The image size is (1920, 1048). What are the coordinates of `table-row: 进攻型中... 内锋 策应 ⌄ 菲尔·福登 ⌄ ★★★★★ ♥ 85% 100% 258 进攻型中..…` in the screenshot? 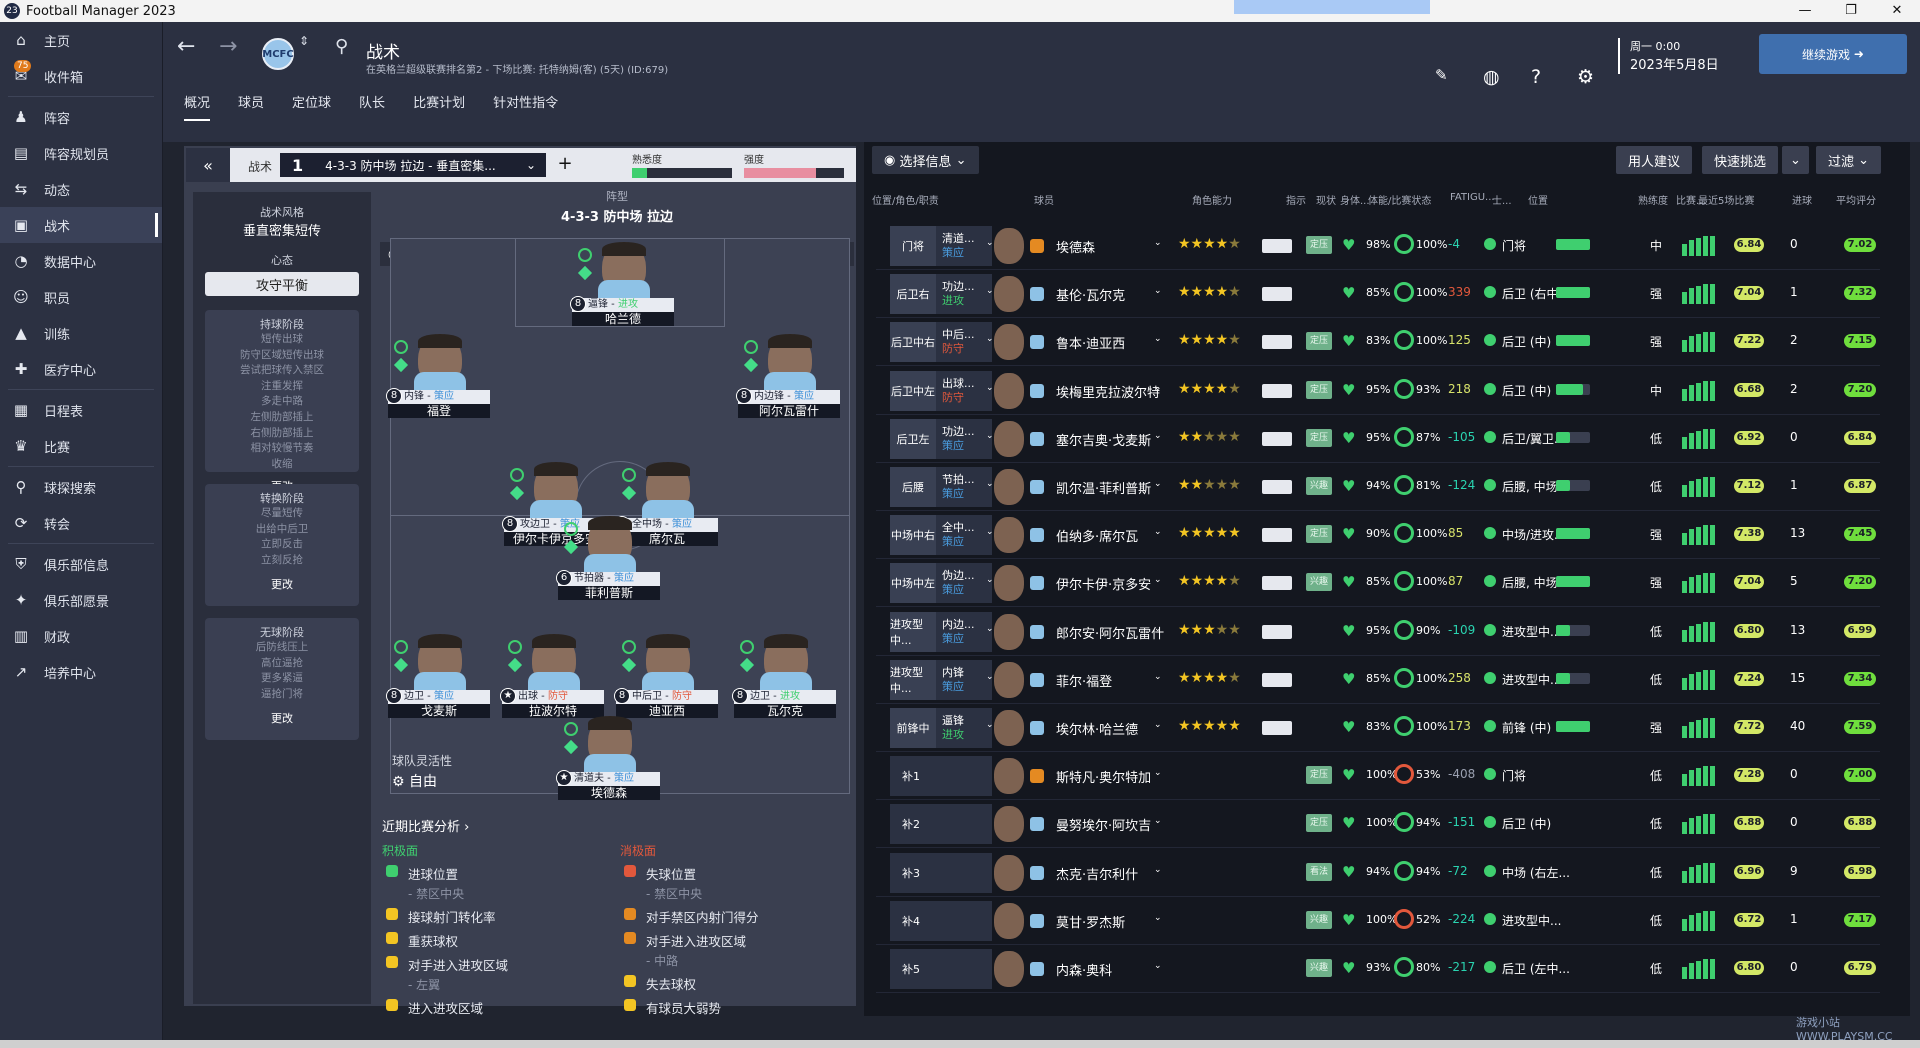 It's located at (1378, 679).